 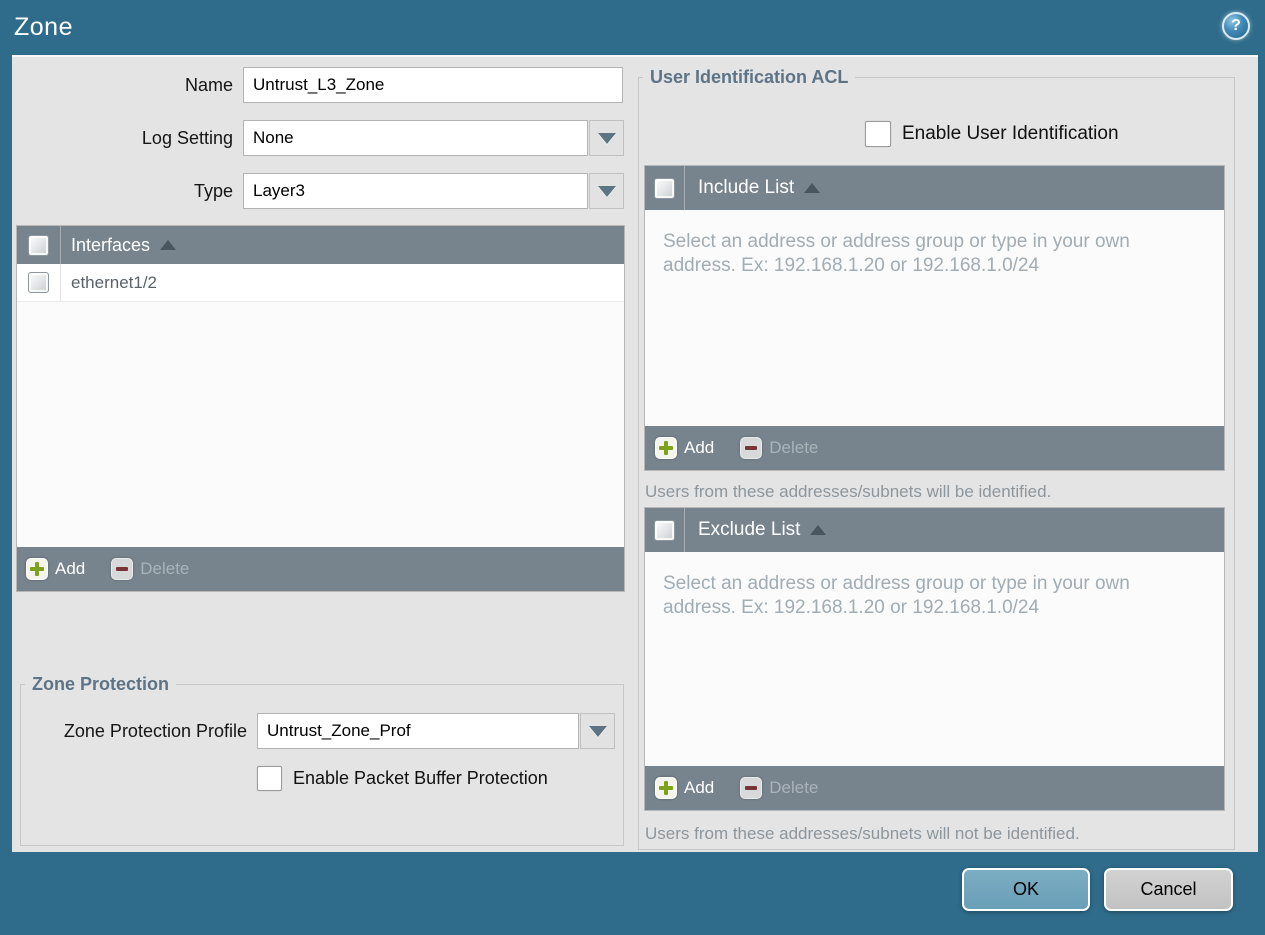 What do you see at coordinates (934, 188) in the screenshot?
I see `include-list-header: Include List` at bounding box center [934, 188].